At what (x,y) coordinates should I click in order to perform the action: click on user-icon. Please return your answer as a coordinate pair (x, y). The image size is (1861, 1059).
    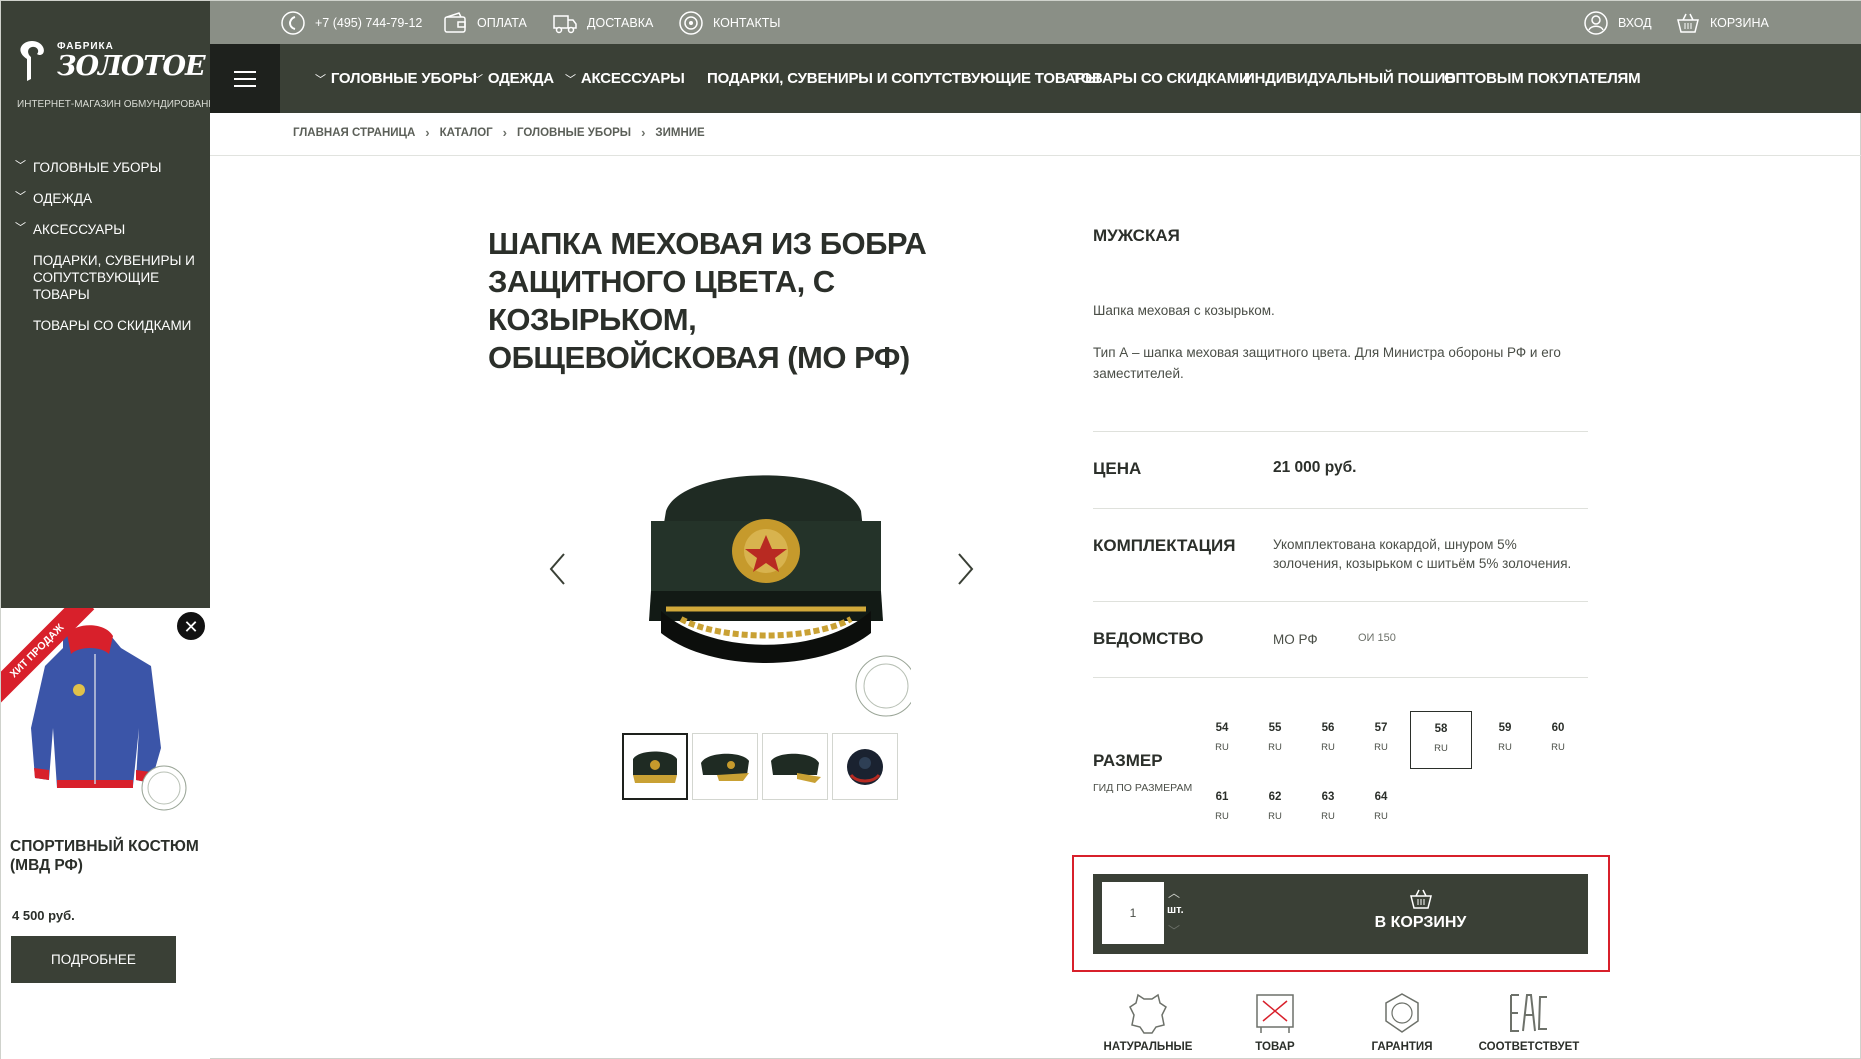
    Looking at the image, I should click on (1596, 22).